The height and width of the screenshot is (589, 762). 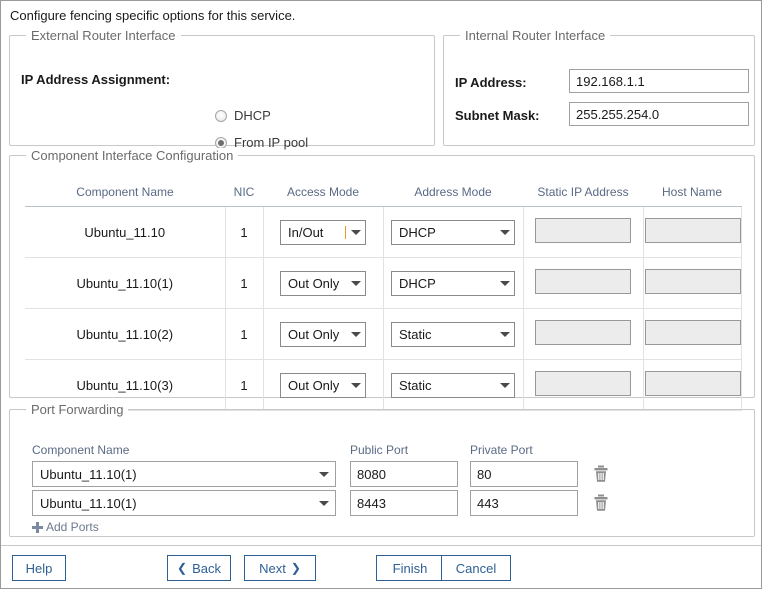 I want to click on internal-router-legend: Internal Router Interface, so click(x=535, y=35).